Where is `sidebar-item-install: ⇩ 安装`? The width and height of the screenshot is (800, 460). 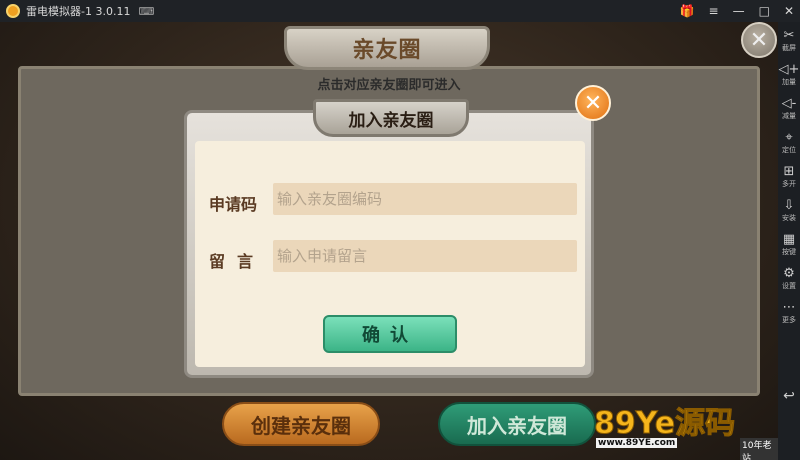
sidebar-item-install: ⇩ 安装 is located at coordinates (789, 215).